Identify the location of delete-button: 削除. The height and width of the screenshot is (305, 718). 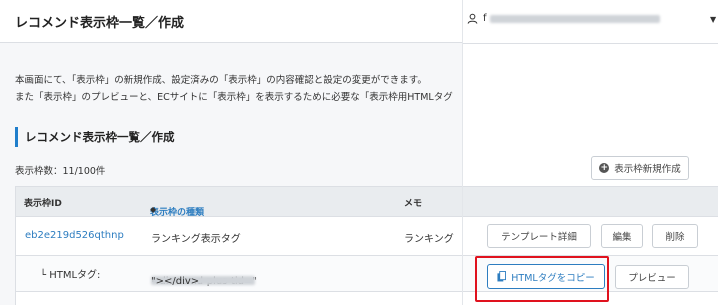
(675, 236).